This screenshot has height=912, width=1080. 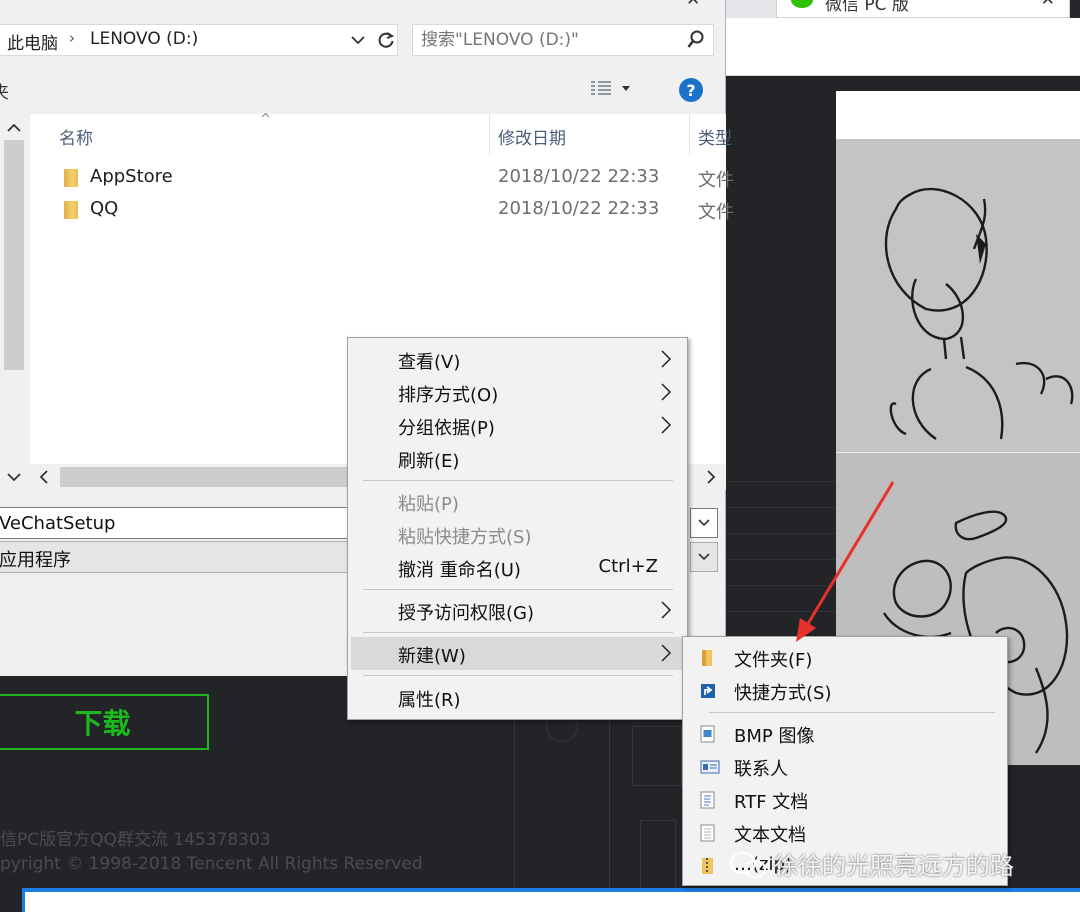 I want to click on menu-item-shortcut: Ctrl+Z, so click(x=628, y=566).